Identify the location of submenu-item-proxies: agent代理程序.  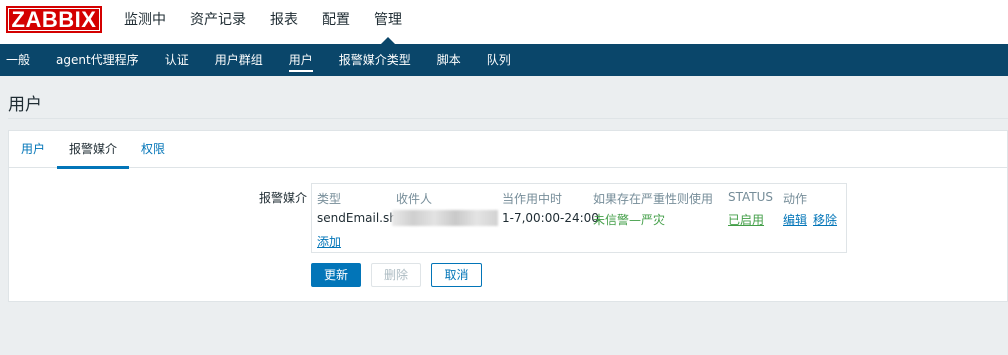
(97, 60).